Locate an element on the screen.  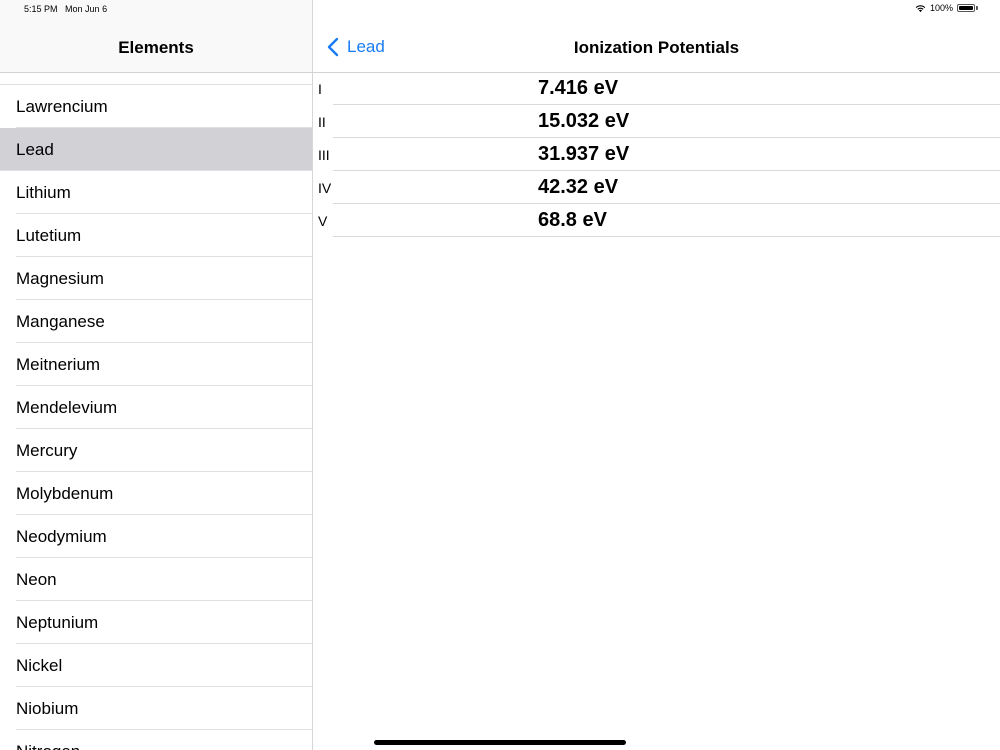
sidebar-item-label: Neon is located at coordinates (36, 579).